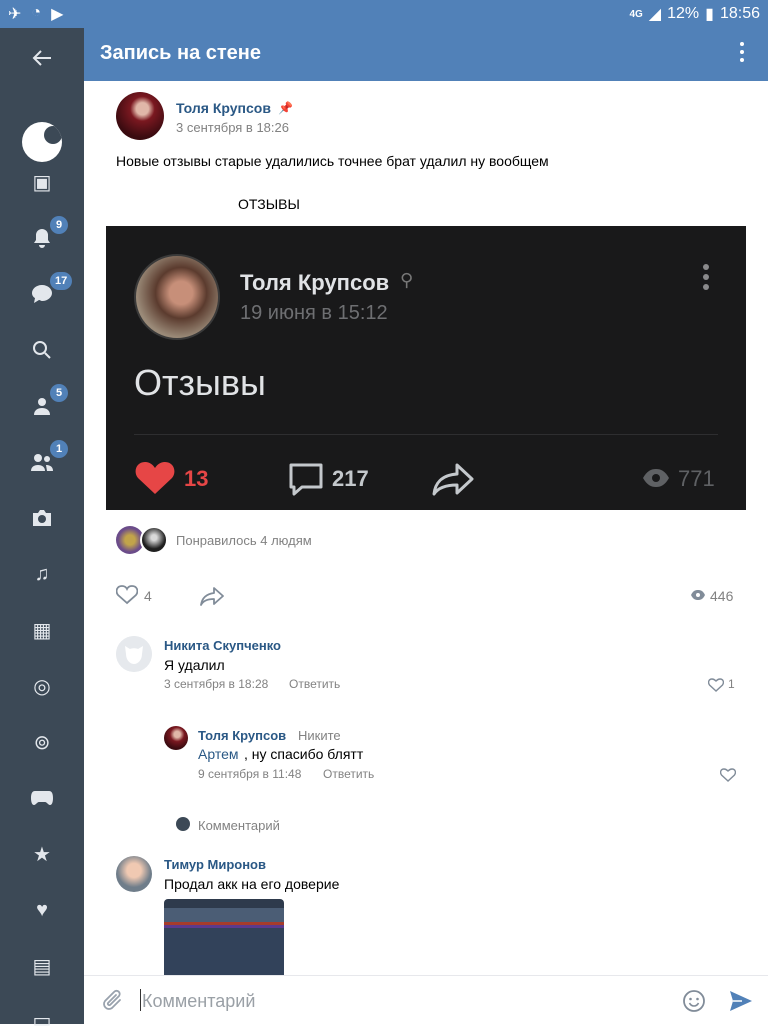  Describe the element at coordinates (731, 684) in the screenshot. I see `comment-like-count: 1` at that location.